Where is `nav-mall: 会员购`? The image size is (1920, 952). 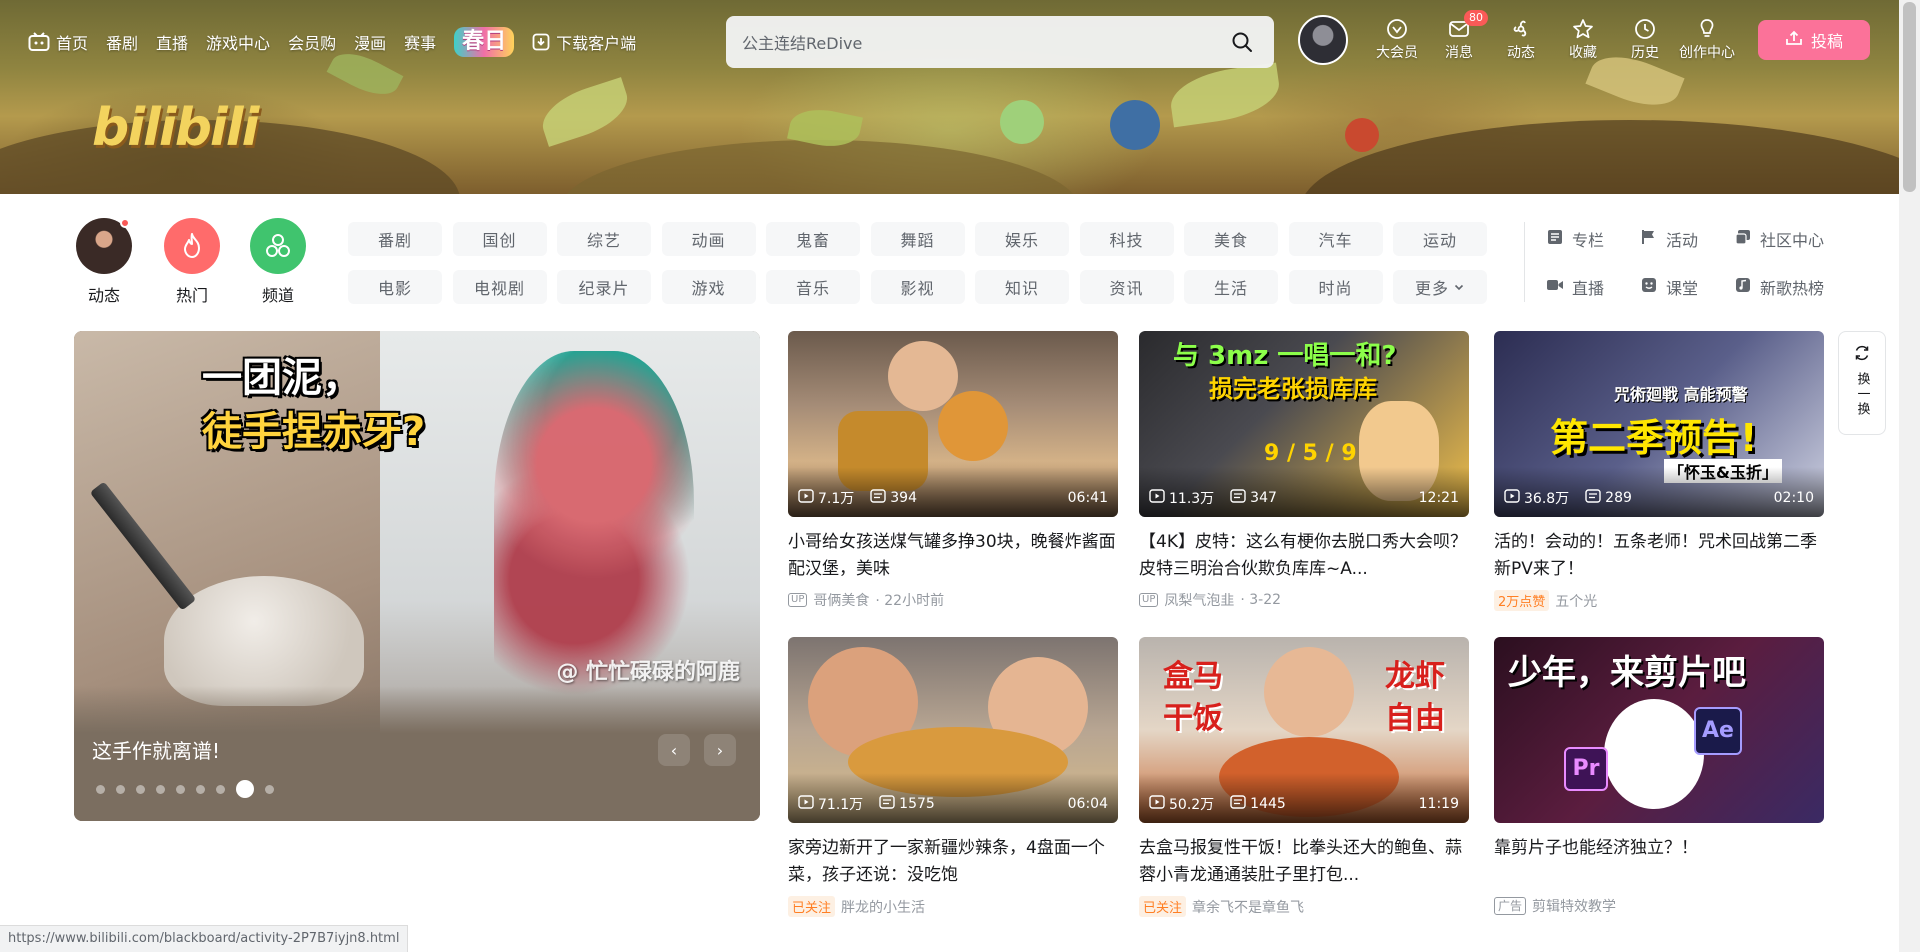 nav-mall: 会员购 is located at coordinates (312, 42).